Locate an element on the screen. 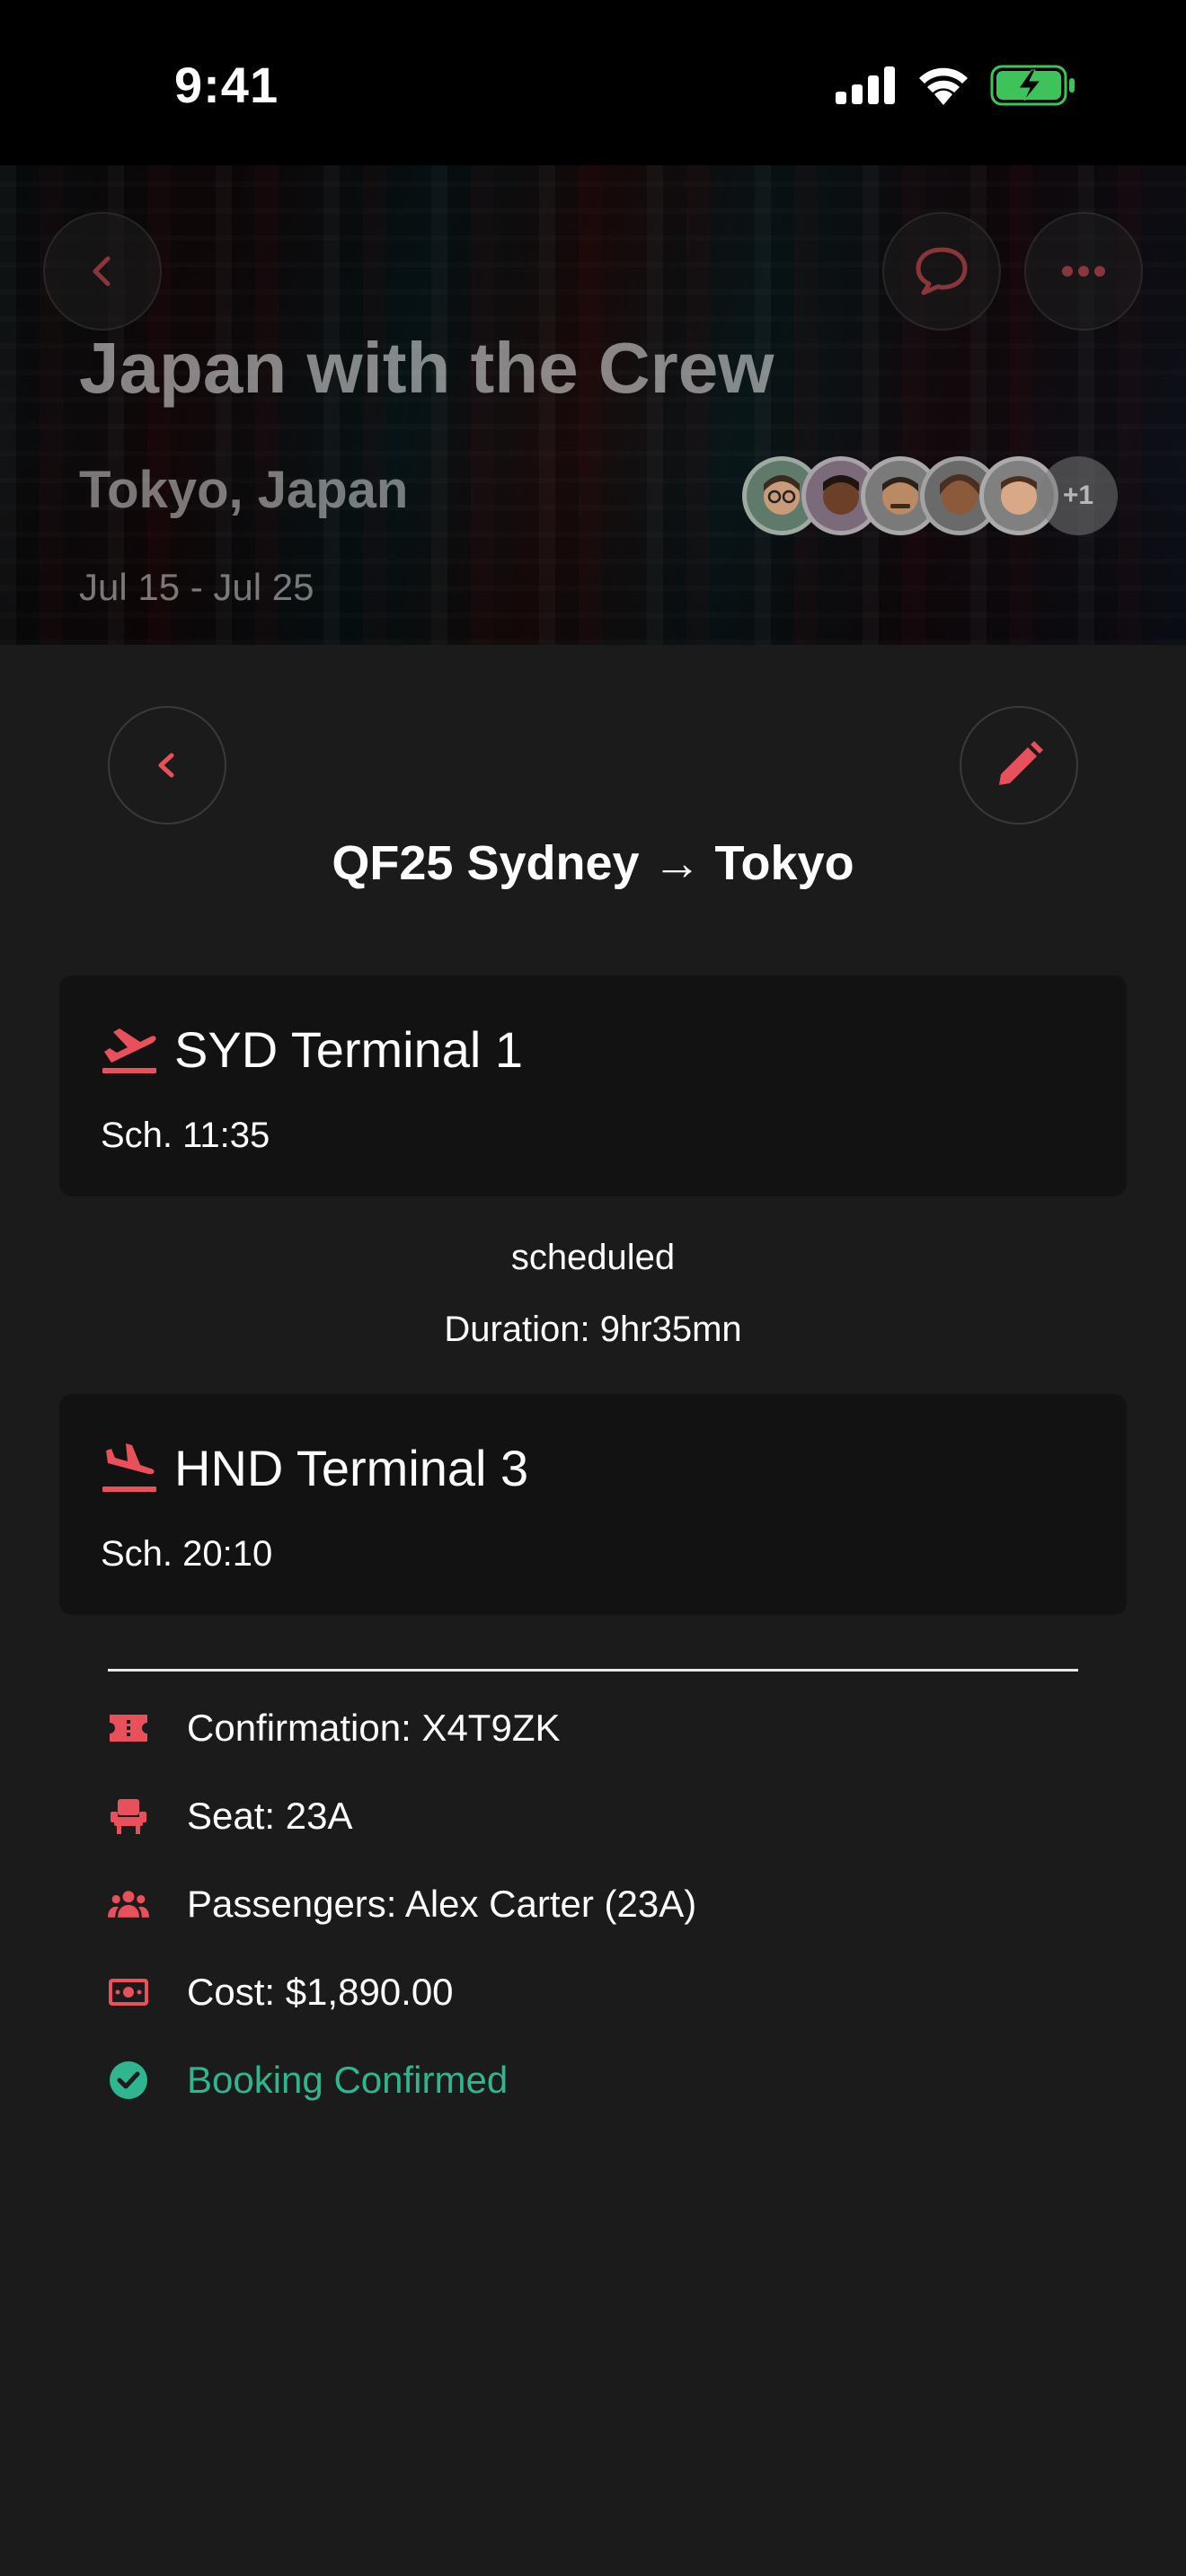 The height and width of the screenshot is (2576, 1186). trip-dates: Jul 15 - Jul 25 is located at coordinates (196, 587).